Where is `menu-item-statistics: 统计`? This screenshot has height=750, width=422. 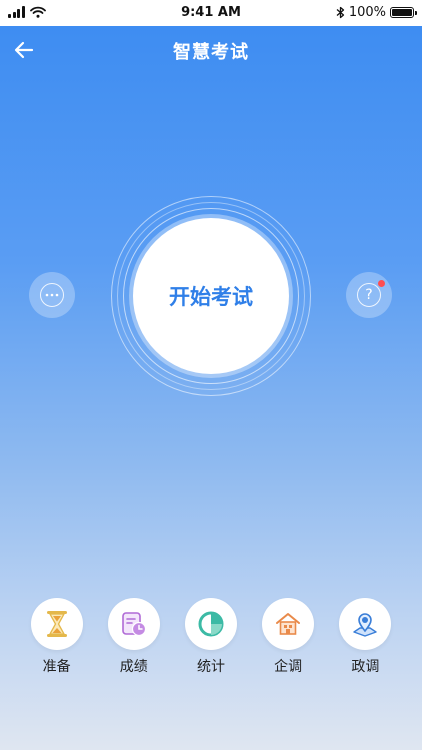 menu-item-statistics: 统计 is located at coordinates (211, 637).